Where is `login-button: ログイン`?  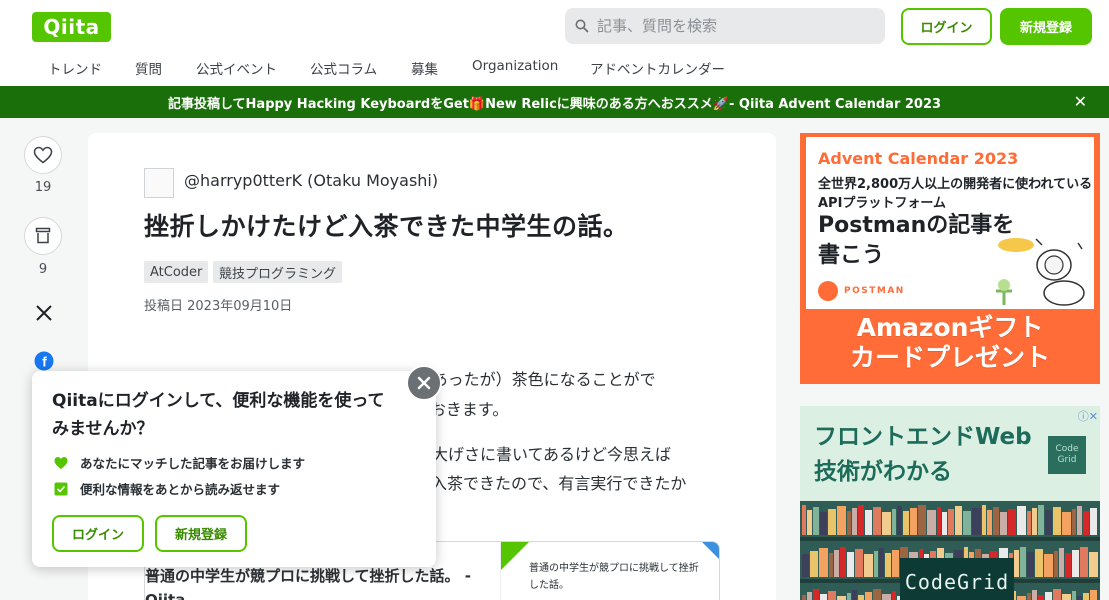
login-button: ログイン is located at coordinates (946, 26).